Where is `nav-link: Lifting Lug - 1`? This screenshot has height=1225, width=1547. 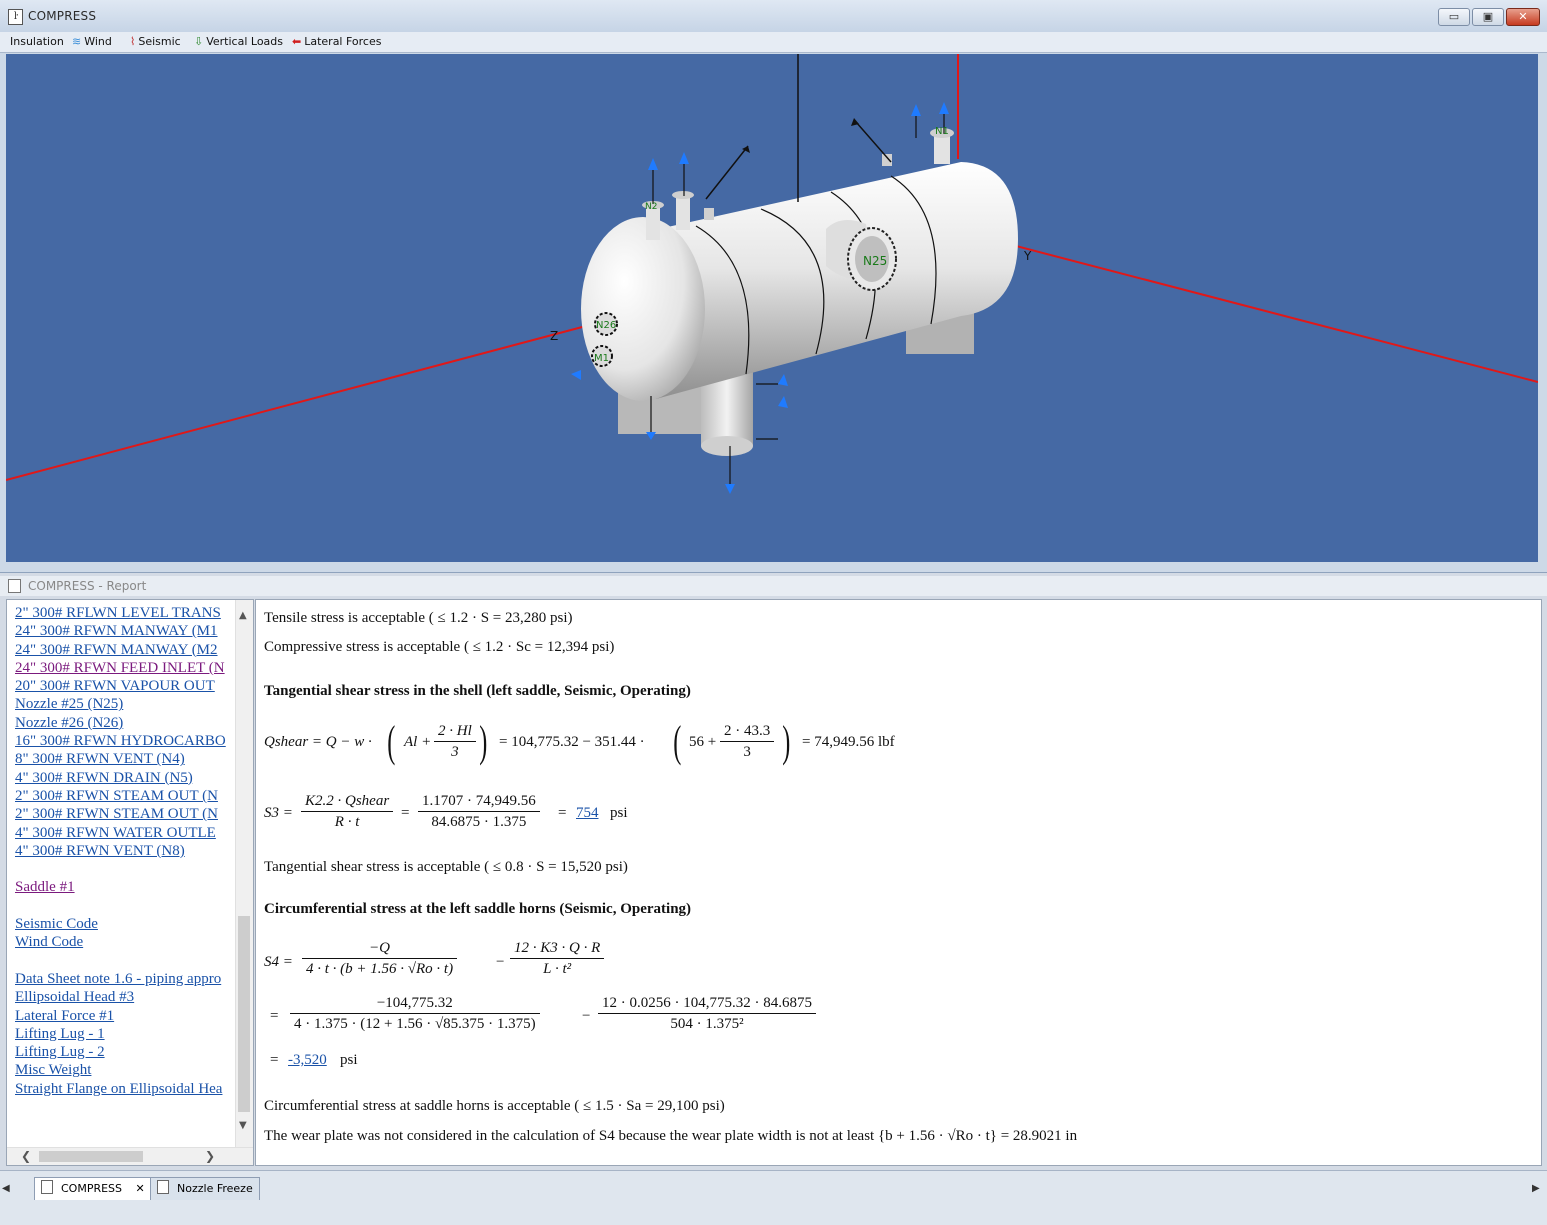
nav-link: Lifting Lug - 1 is located at coordinates (124, 1034).